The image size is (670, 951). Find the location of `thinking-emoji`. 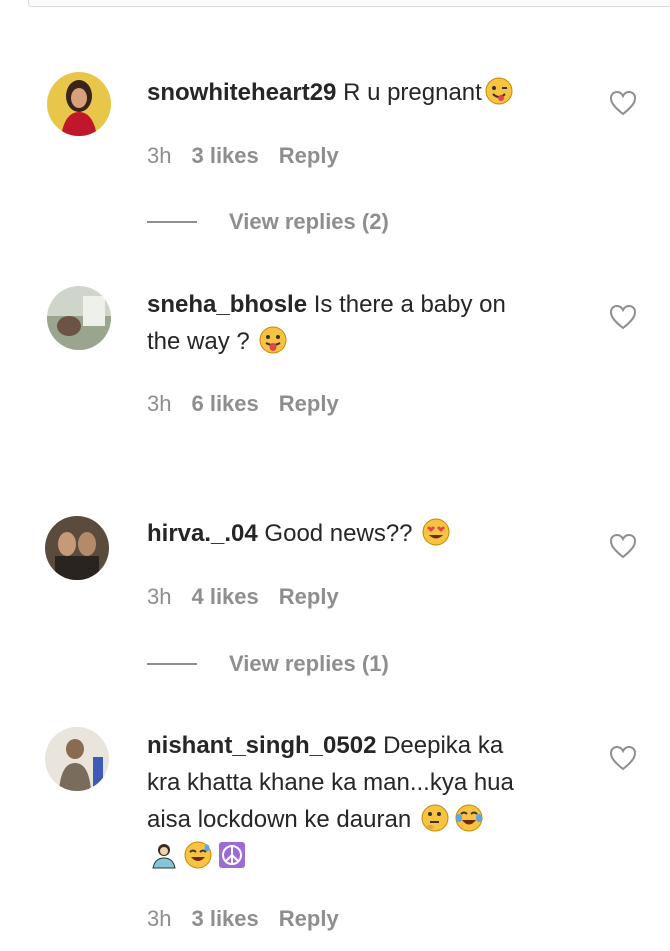

thinking-emoji is located at coordinates (435, 818).